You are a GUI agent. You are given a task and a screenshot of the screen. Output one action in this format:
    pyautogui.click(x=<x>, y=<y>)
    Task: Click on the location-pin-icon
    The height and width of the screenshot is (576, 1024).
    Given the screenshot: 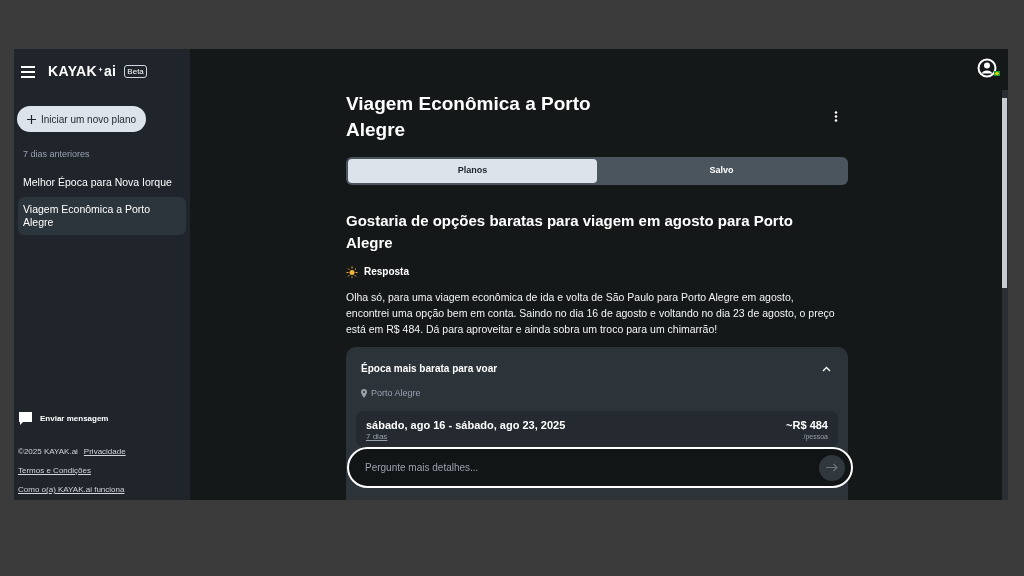 What is the action you would take?
    pyautogui.click(x=364, y=394)
    